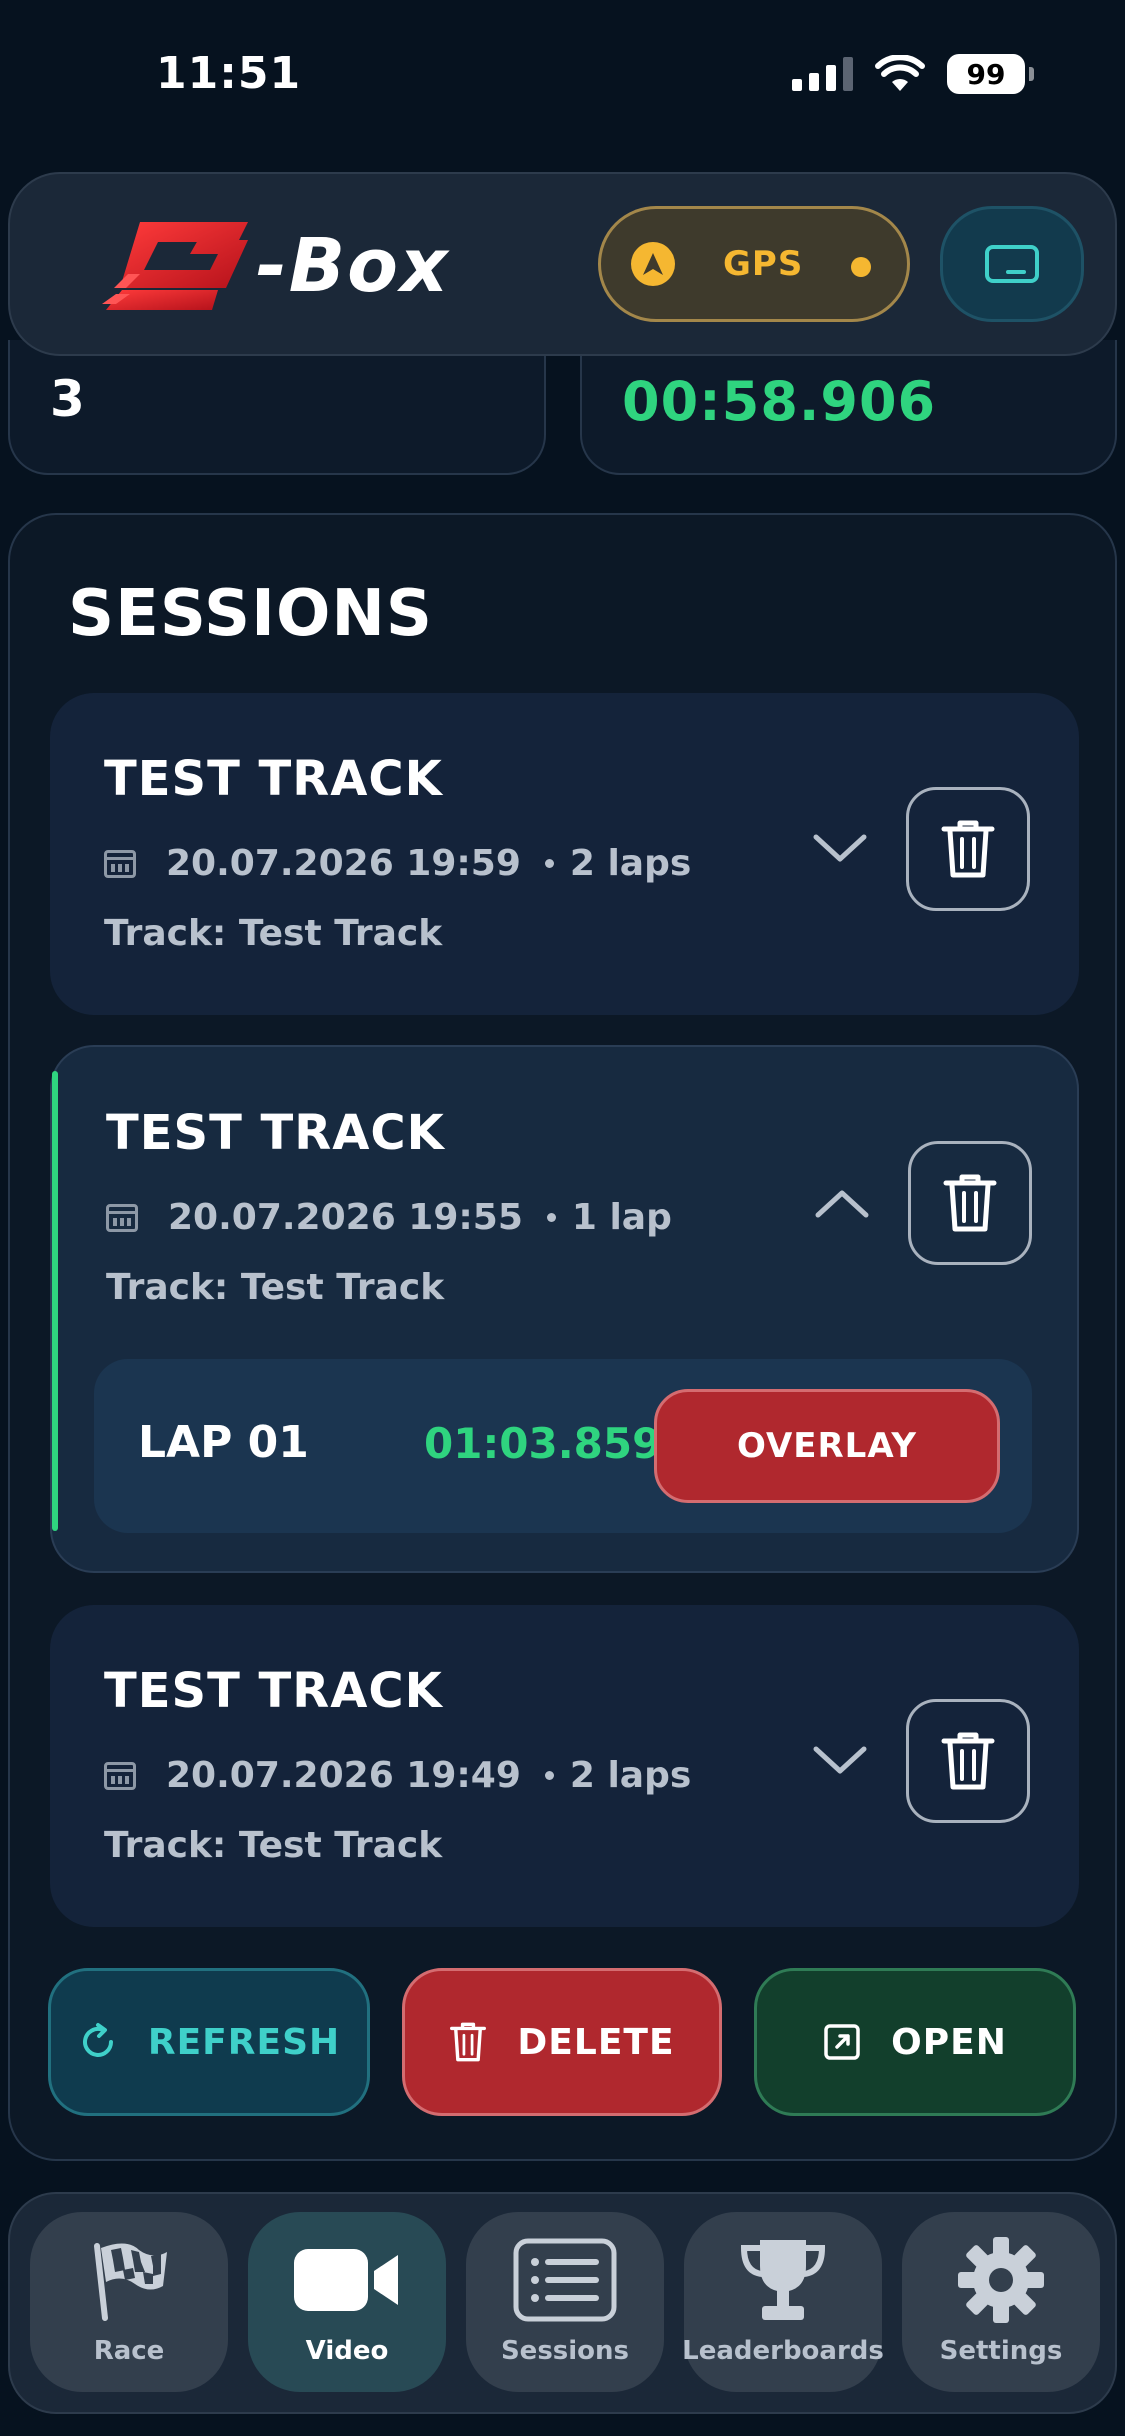 The image size is (1125, 2436). What do you see at coordinates (353, 266) in the screenshot?
I see `logo-text: -Box` at bounding box center [353, 266].